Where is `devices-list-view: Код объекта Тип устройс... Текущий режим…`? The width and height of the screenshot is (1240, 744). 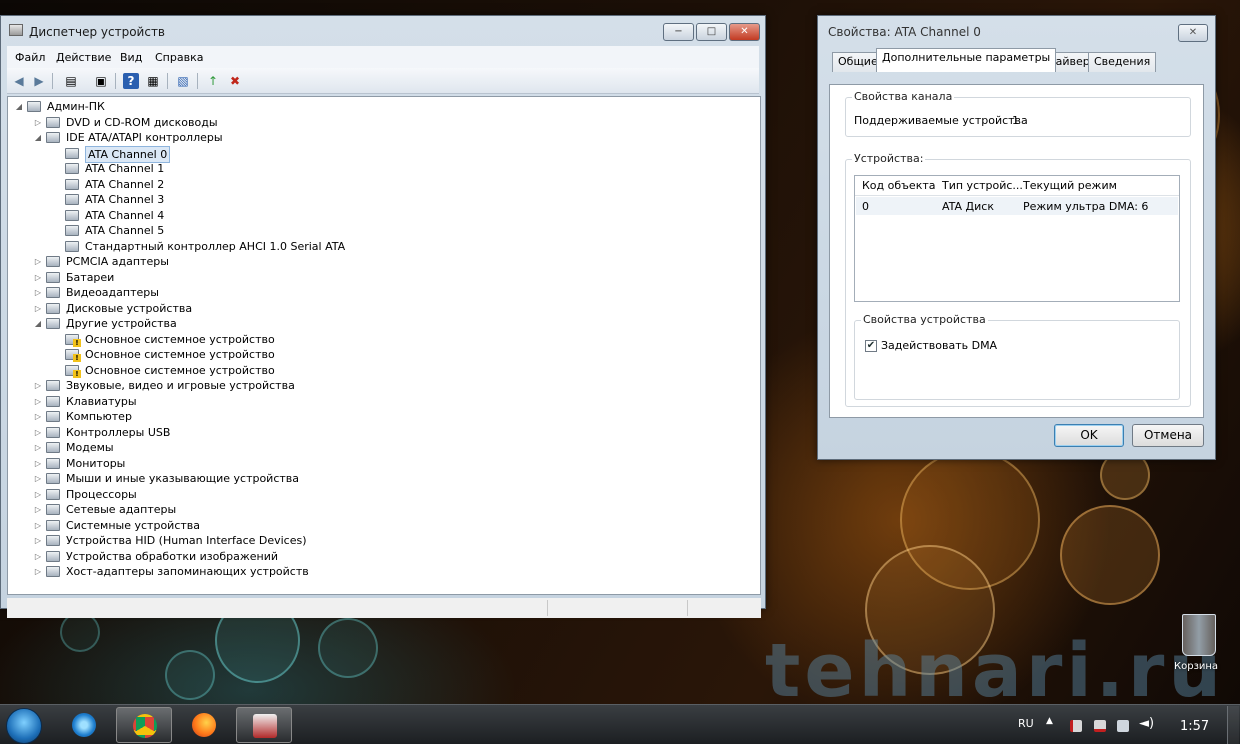
devices-list-view: Код объекта Тип устройс... Текущий режим… is located at coordinates (1017, 238).